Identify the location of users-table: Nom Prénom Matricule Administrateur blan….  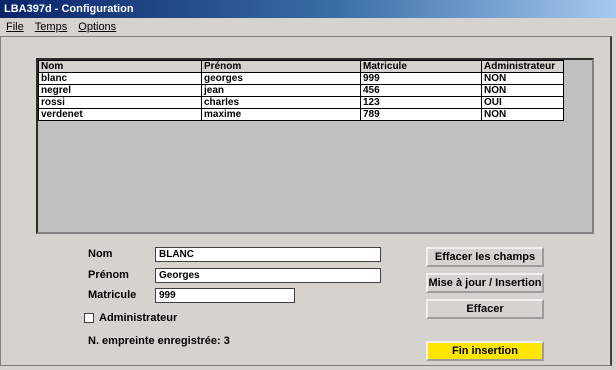
(301, 90).